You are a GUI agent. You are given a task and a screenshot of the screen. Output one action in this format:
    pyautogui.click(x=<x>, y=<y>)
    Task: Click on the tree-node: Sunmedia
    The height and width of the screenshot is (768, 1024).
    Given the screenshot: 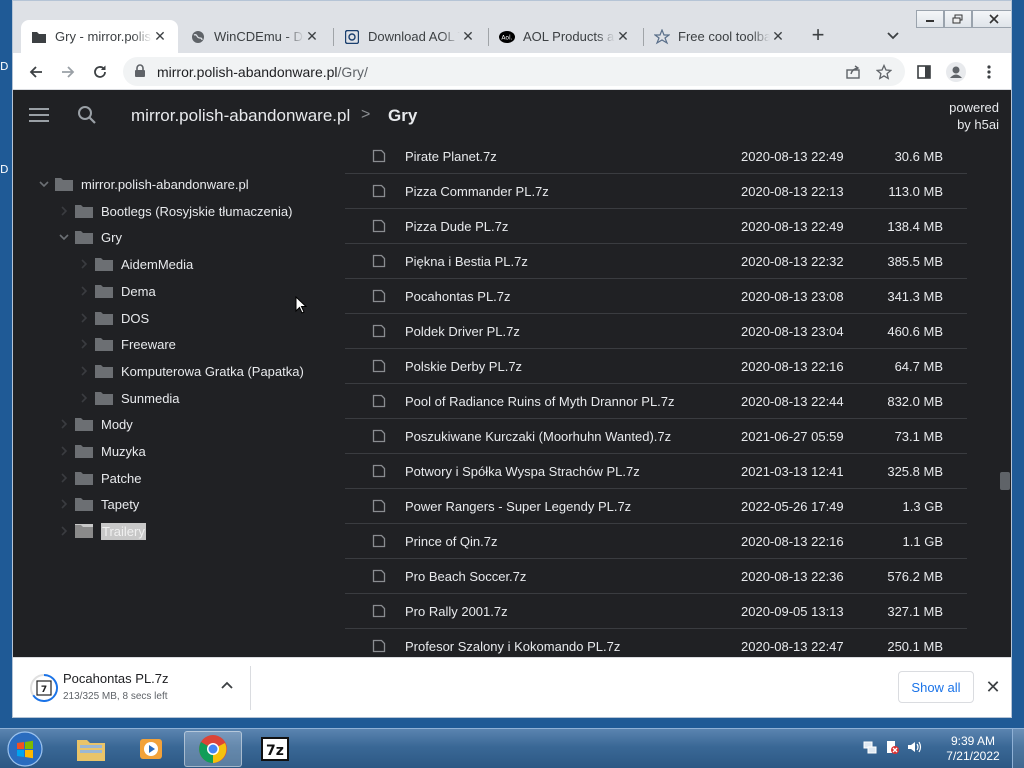 What is the action you would take?
    pyautogui.click(x=128, y=398)
    